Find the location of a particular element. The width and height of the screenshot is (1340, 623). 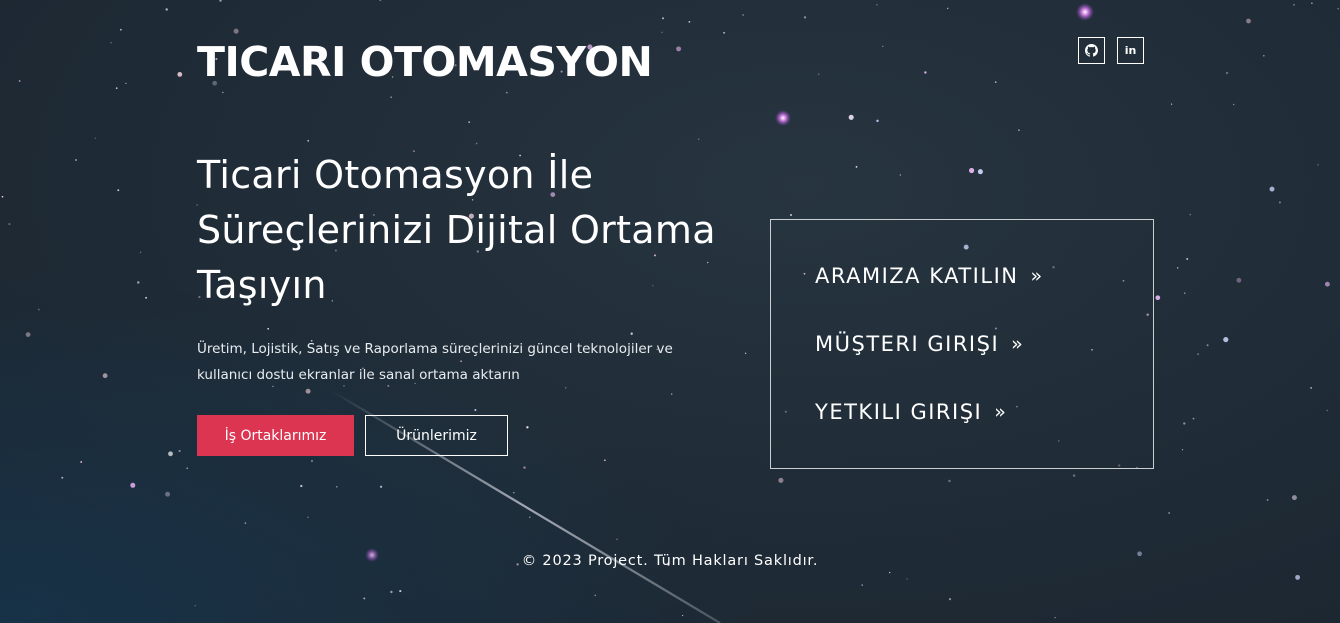

admin-login-link: YETKILI GIRIŞI » is located at coordinates (910, 412).